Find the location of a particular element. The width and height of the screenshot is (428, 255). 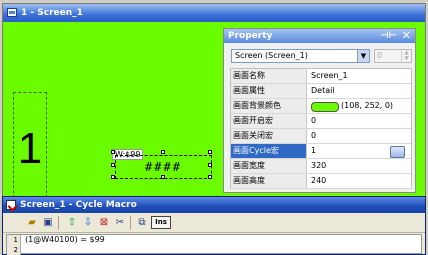

property-row-selected: 画面Cycle宏 1 is located at coordinates (321, 151).